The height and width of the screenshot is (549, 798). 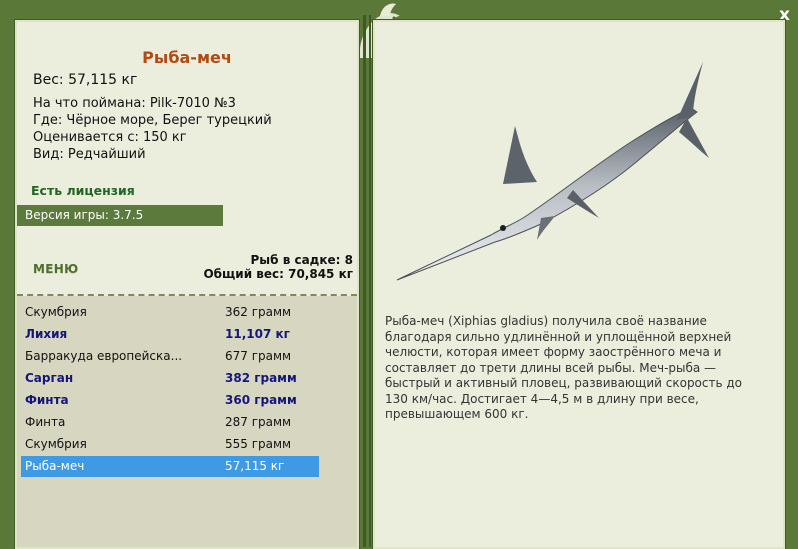 I want to click on location: Где: Чёрное море, Берег турецкий, so click(x=152, y=120).